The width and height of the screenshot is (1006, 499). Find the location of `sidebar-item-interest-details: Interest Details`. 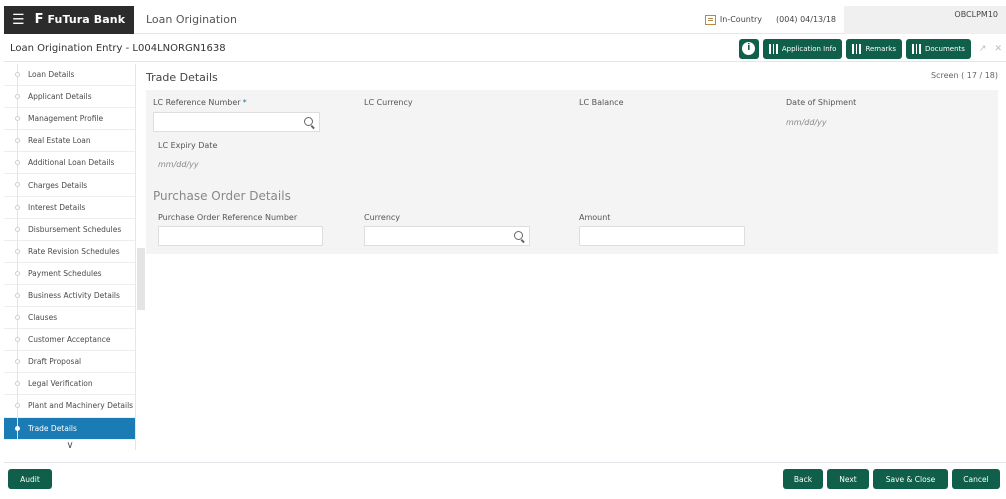

sidebar-item-interest-details: Interest Details is located at coordinates (69, 207).